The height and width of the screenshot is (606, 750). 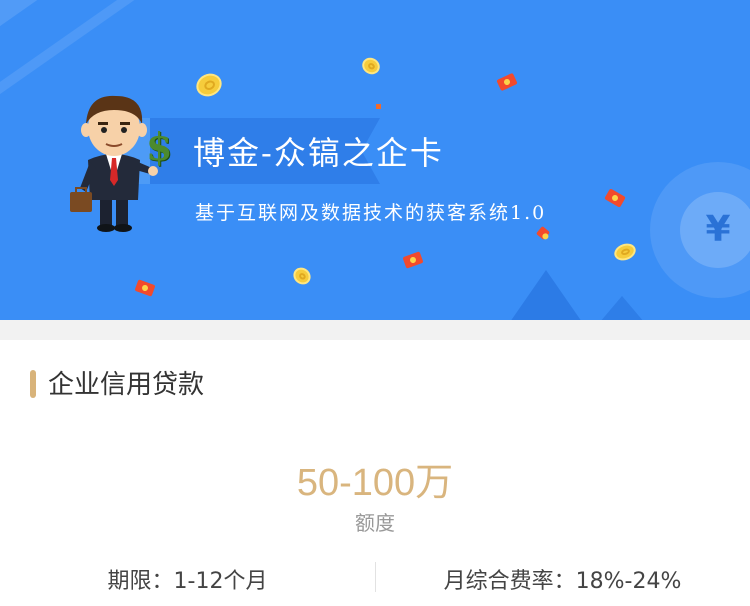 I want to click on yen-icon: ¥, so click(x=718, y=229).